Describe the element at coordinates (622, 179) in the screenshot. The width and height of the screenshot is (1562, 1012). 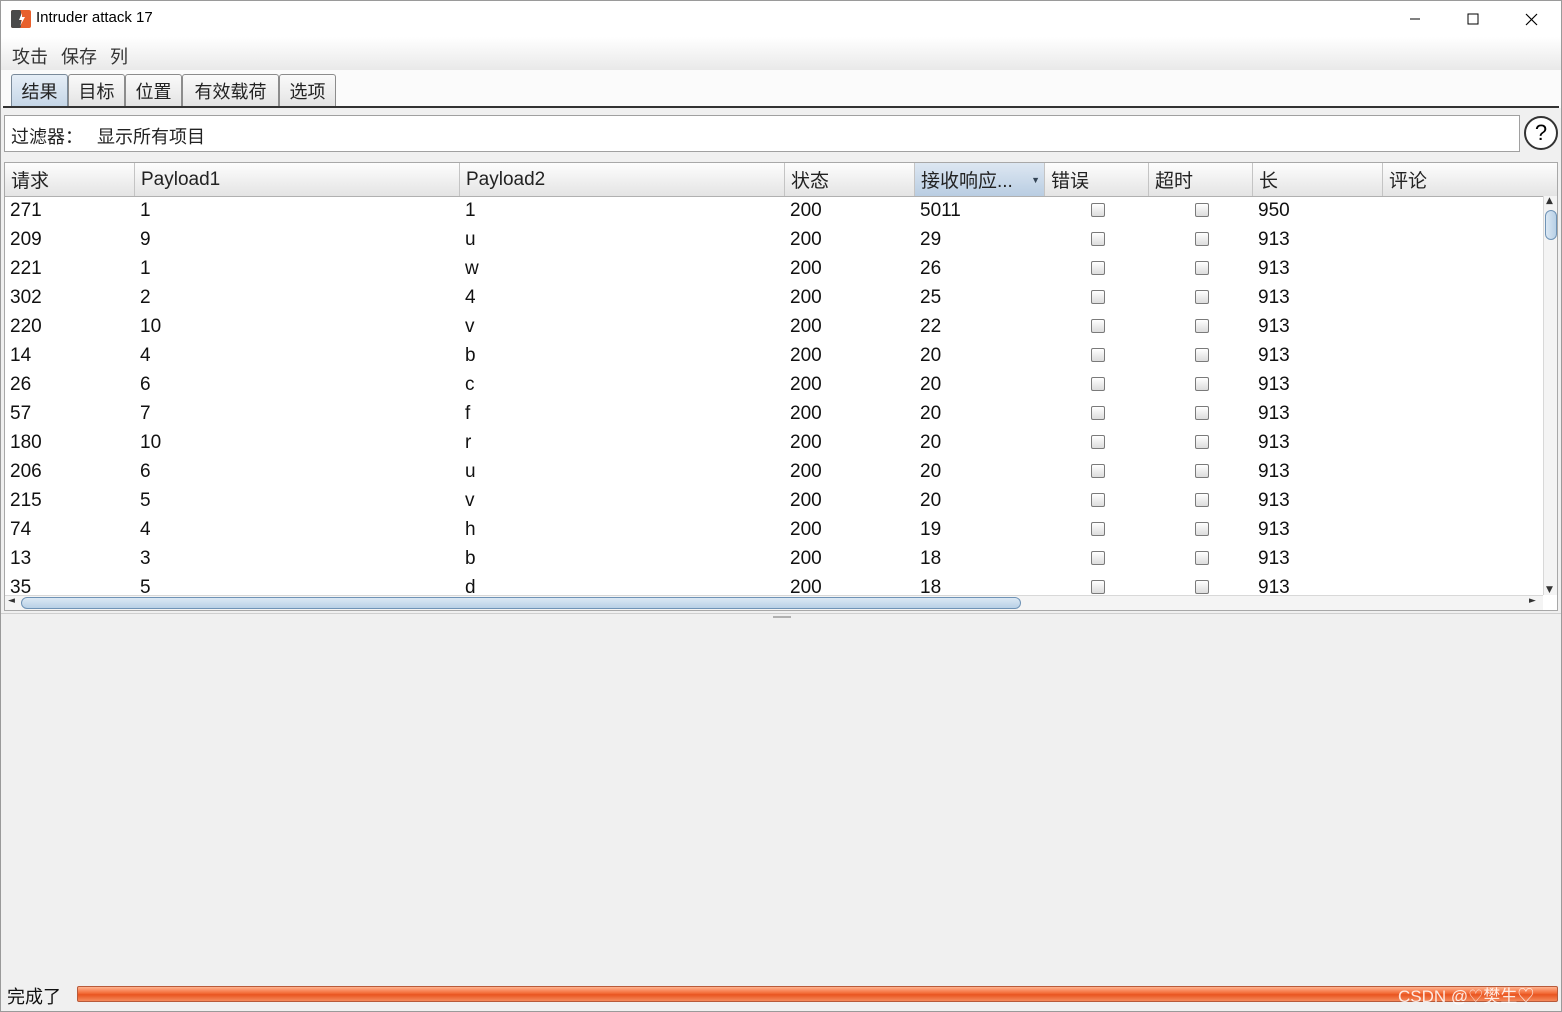
I see `column-header-payload2: Payload2` at that location.